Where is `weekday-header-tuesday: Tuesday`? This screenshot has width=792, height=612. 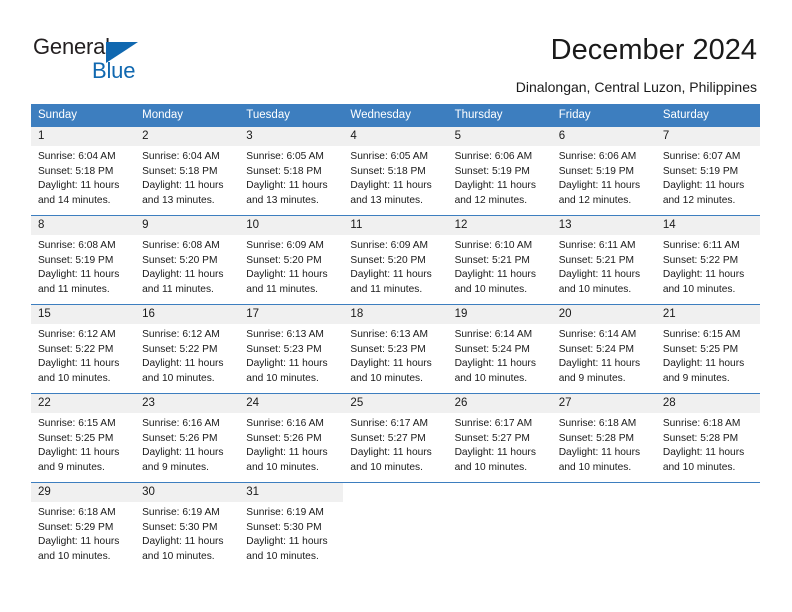
weekday-header-tuesday: Tuesday is located at coordinates (291, 115).